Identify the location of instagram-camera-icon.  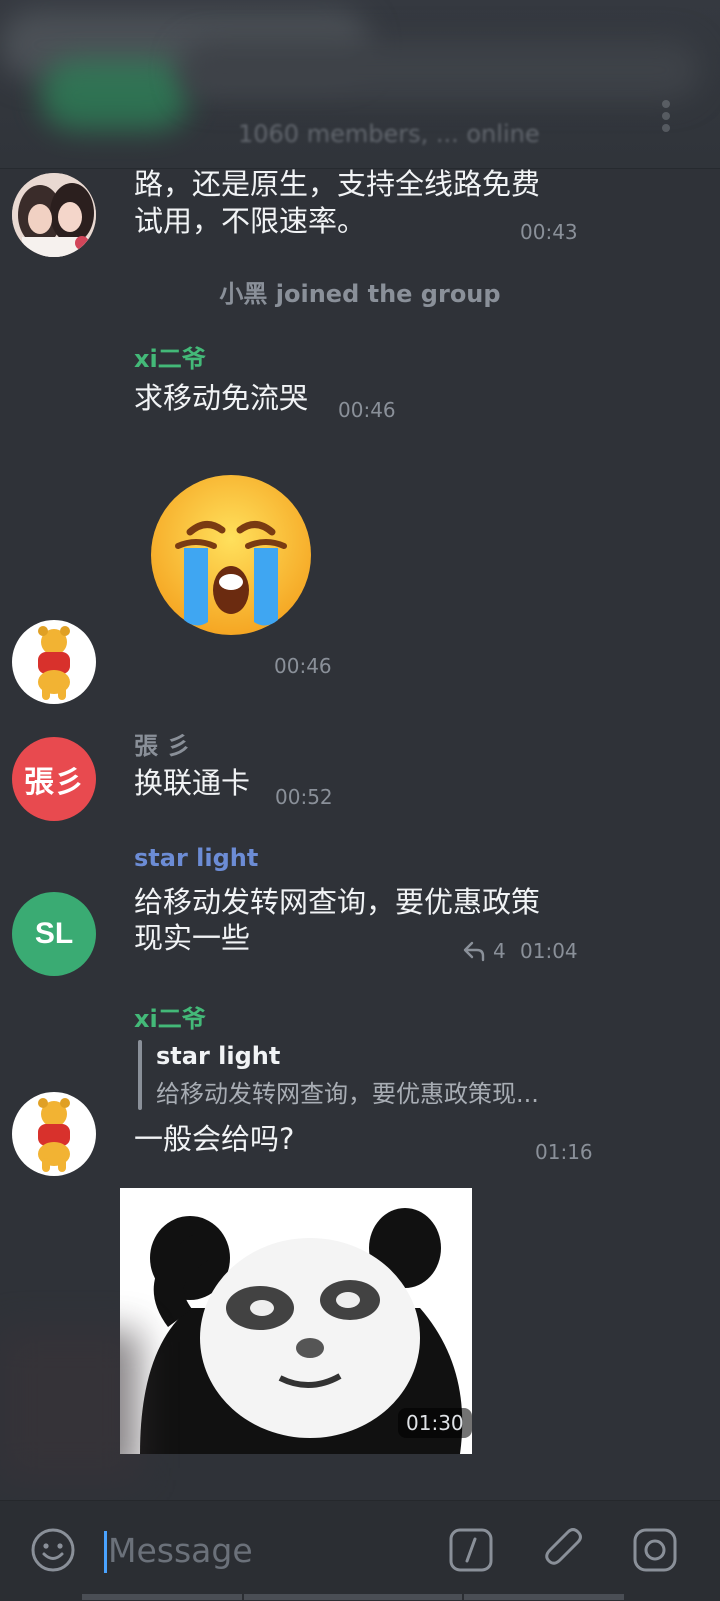
(655, 1550).